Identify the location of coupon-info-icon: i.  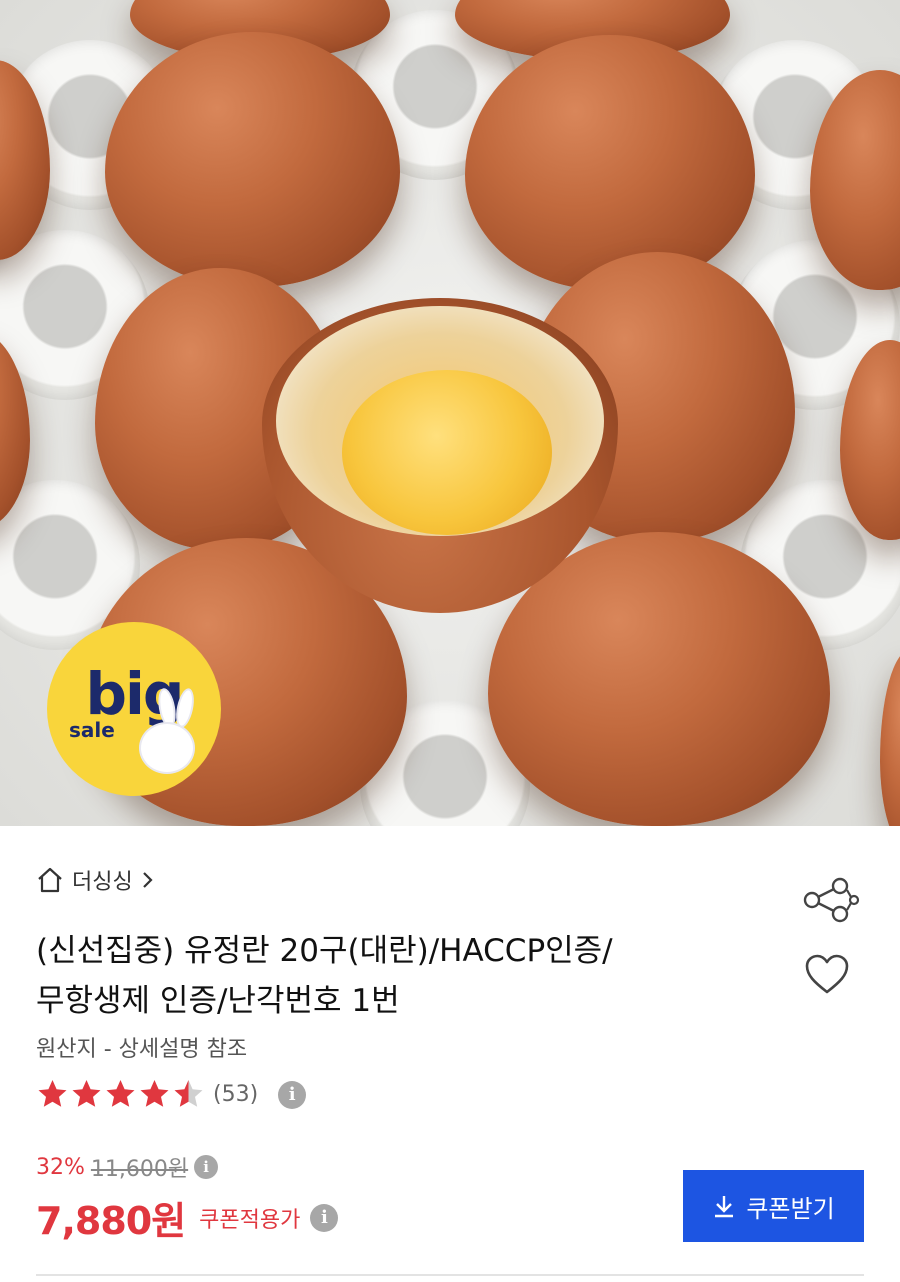
(324, 1217).